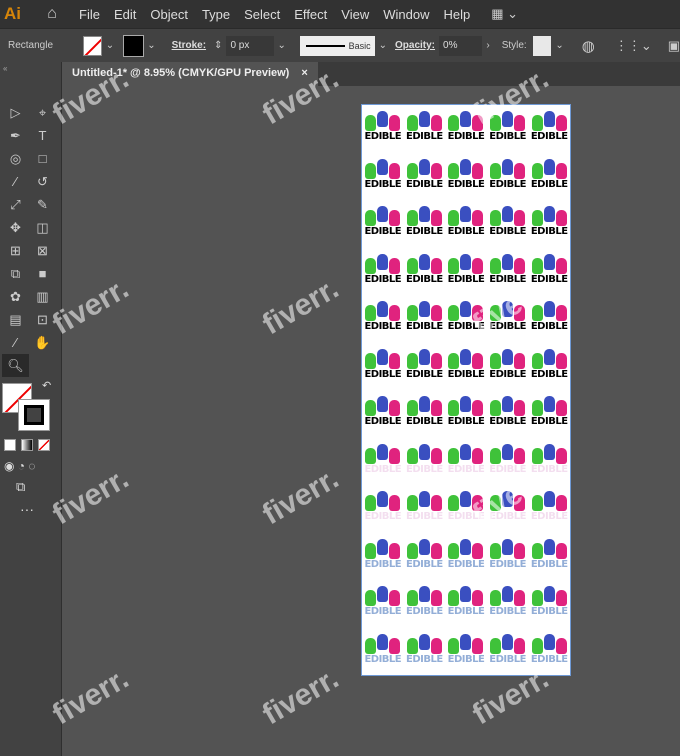 The width and height of the screenshot is (680, 756). What do you see at coordinates (169, 14) in the screenshot?
I see `menu-object: Object` at bounding box center [169, 14].